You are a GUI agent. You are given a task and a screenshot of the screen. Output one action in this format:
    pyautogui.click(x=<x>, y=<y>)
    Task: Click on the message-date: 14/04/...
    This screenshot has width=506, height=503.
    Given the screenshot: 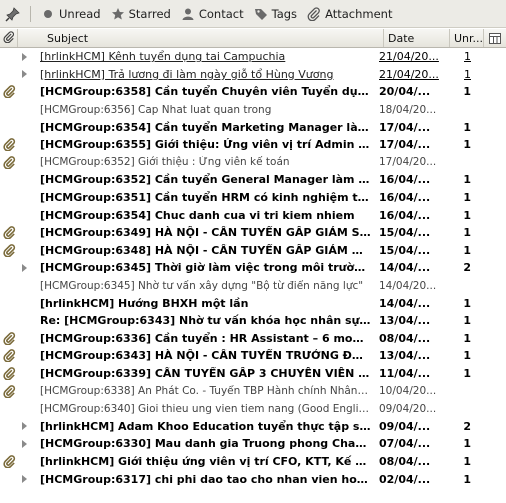 What is the action you would take?
    pyautogui.click(x=405, y=303)
    